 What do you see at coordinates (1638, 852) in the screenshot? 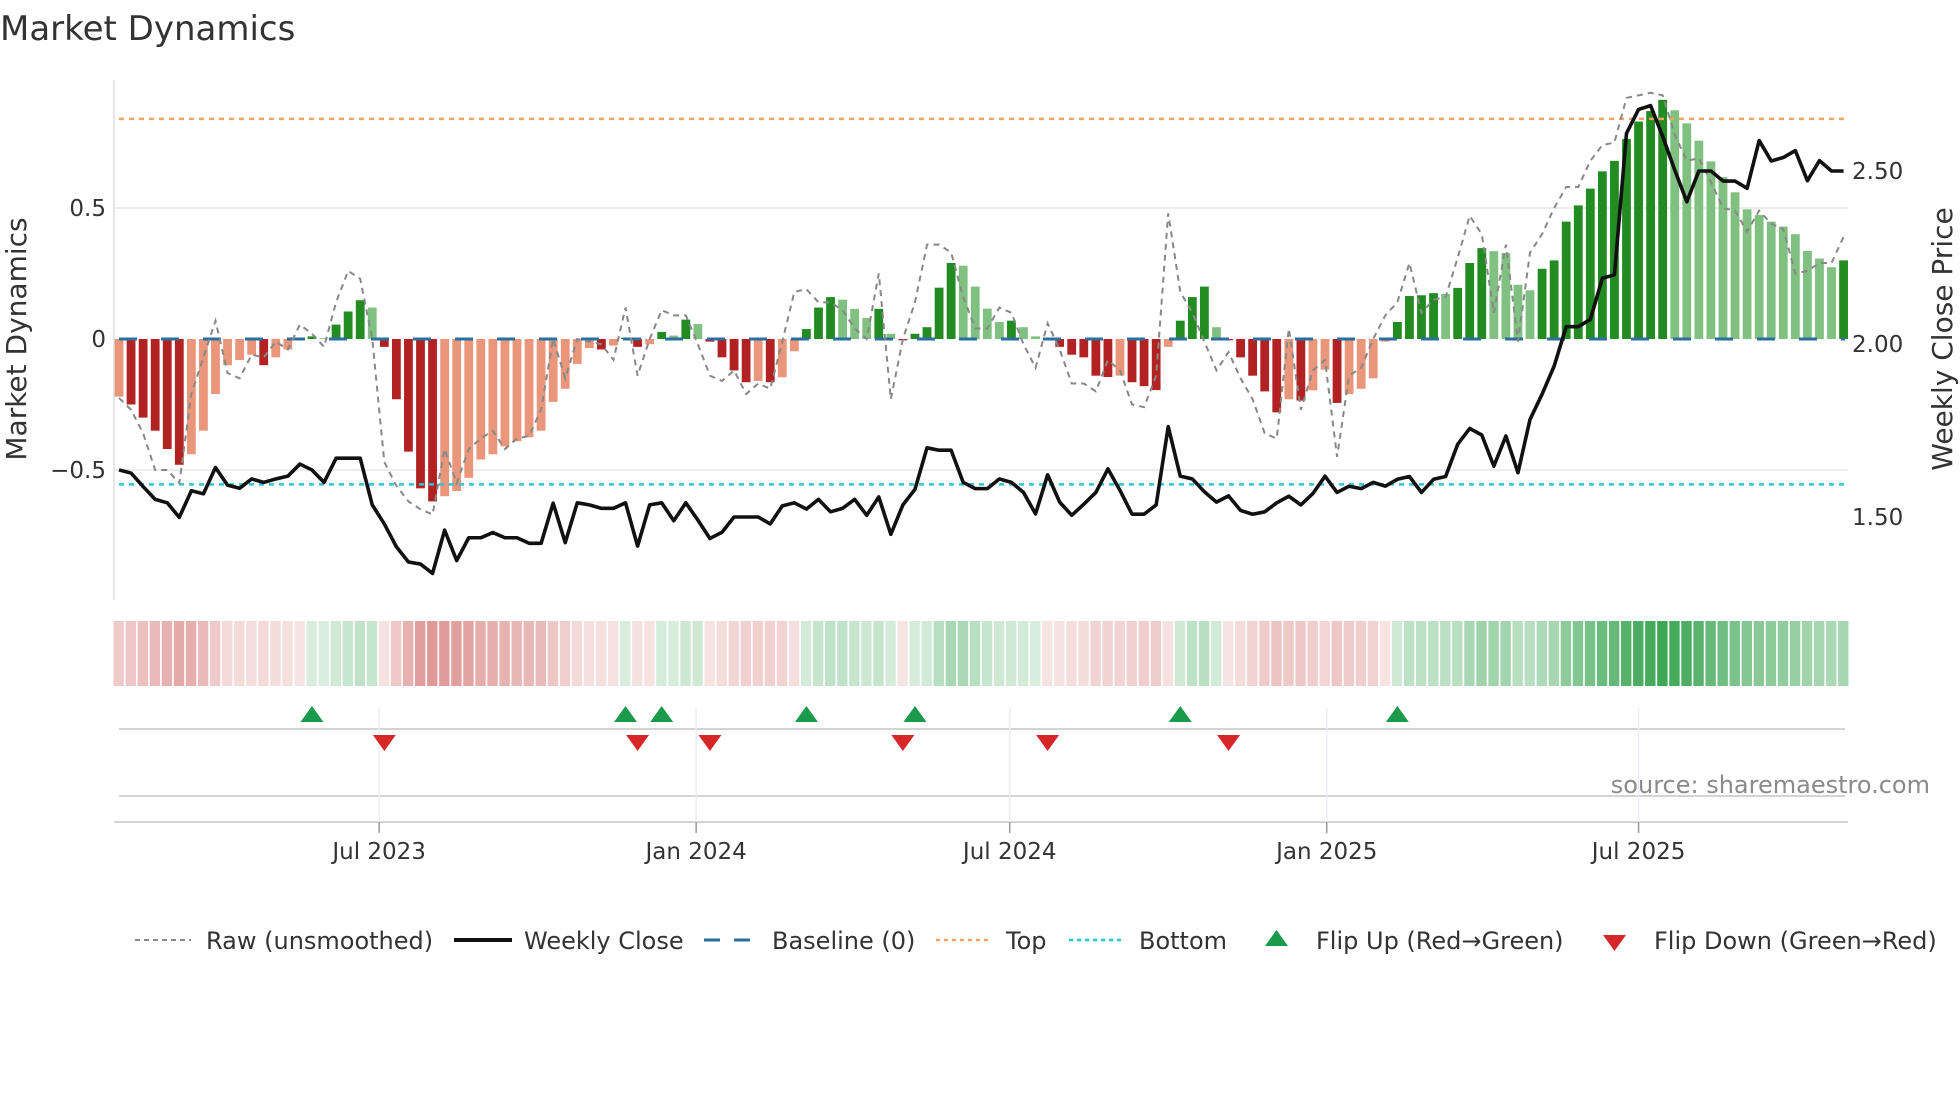
I see `x-tick-label: Jul 2025` at bounding box center [1638, 852].